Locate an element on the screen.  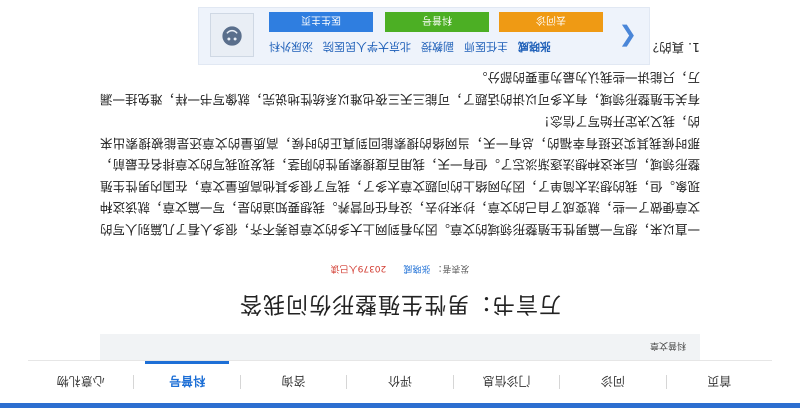
tab-reviews: 评价 is located at coordinates (399, 382).